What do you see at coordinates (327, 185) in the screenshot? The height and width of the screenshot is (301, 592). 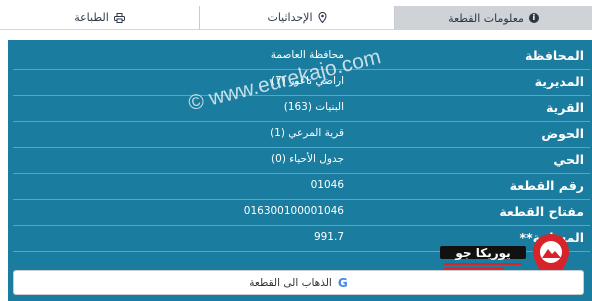 I see `row-value: 01046` at bounding box center [327, 185].